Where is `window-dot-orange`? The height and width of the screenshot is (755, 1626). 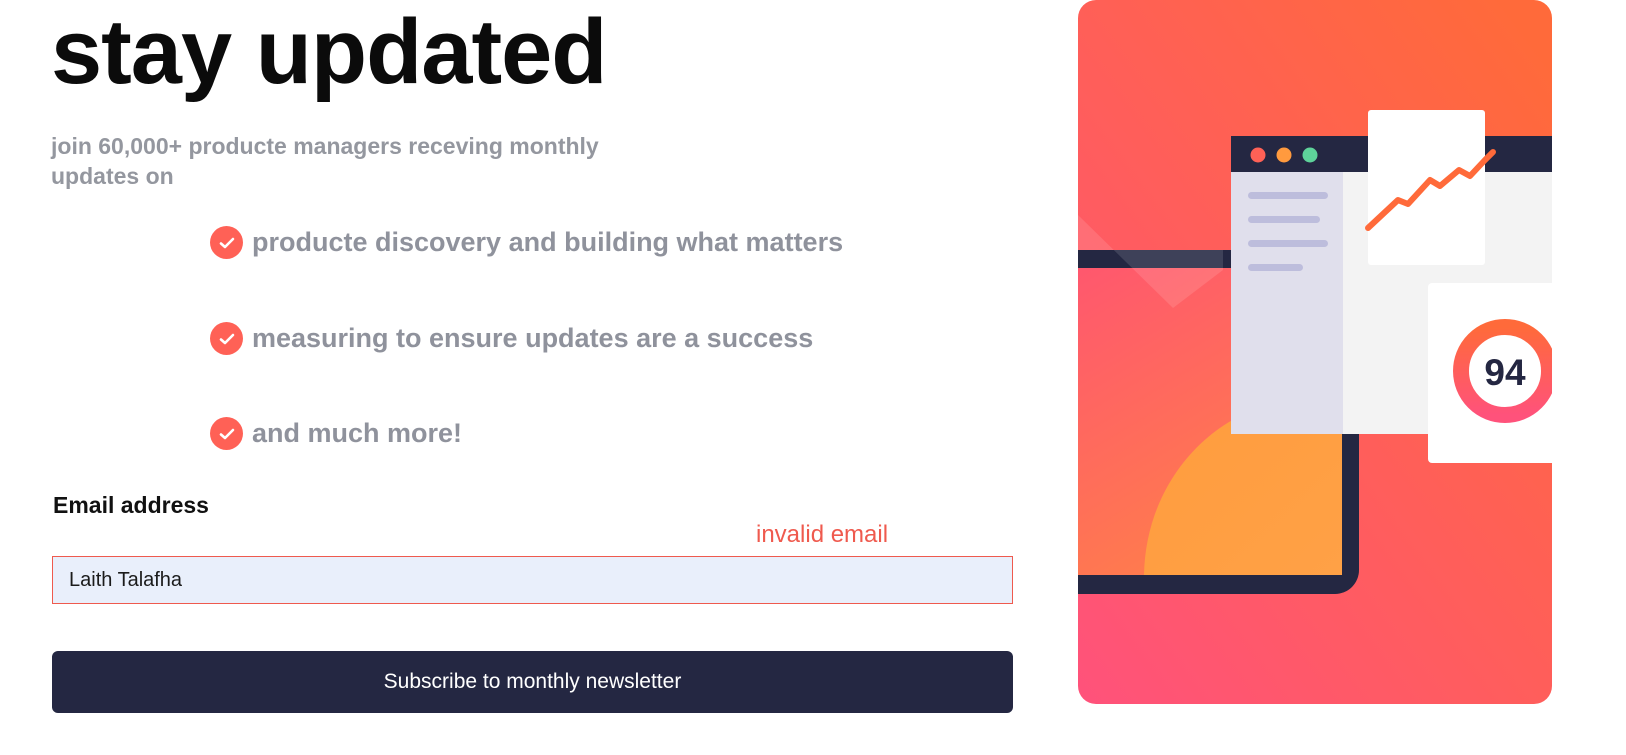
window-dot-orange is located at coordinates (1284, 155).